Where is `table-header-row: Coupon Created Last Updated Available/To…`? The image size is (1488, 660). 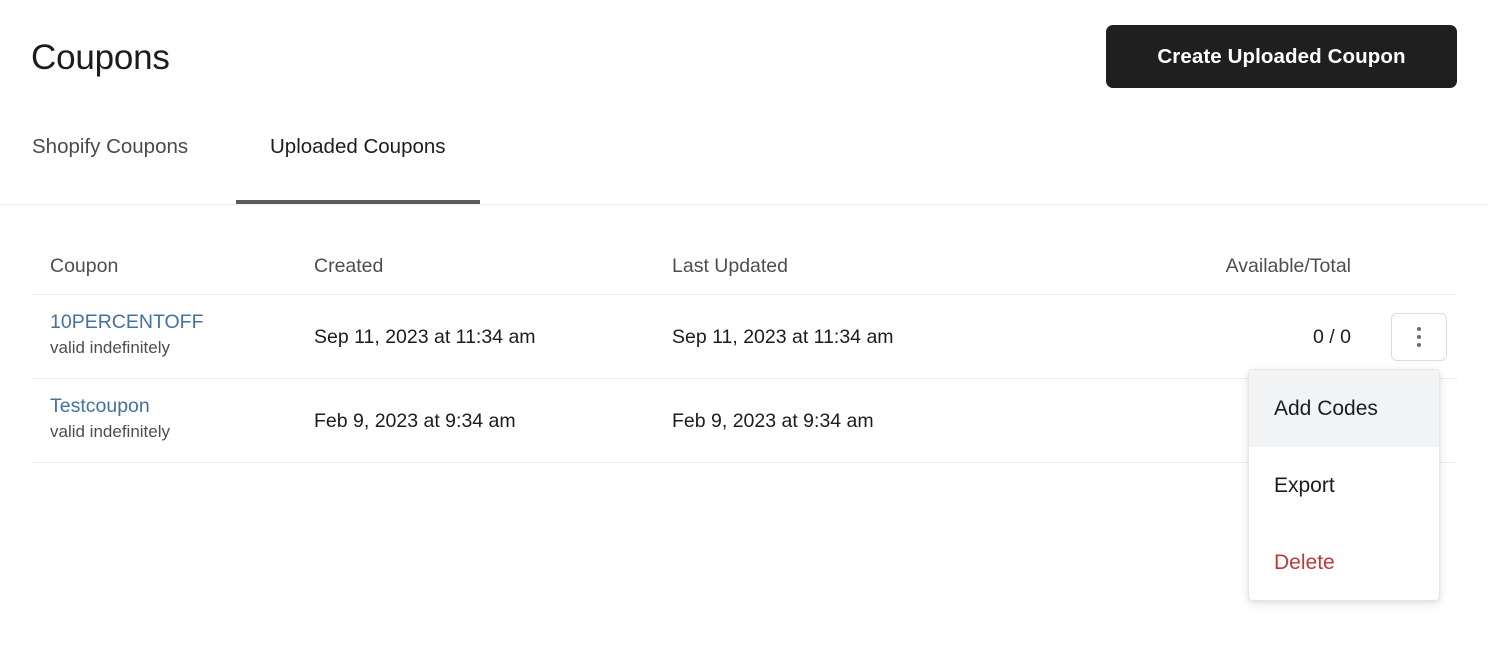
table-header-row: Coupon Created Last Updated Available/To… is located at coordinates (744, 265).